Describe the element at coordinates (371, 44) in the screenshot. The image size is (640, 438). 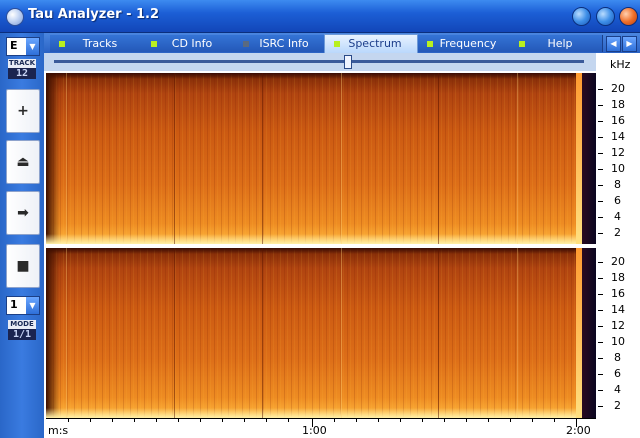
I see `tab-spectrum: Spectrum` at that location.